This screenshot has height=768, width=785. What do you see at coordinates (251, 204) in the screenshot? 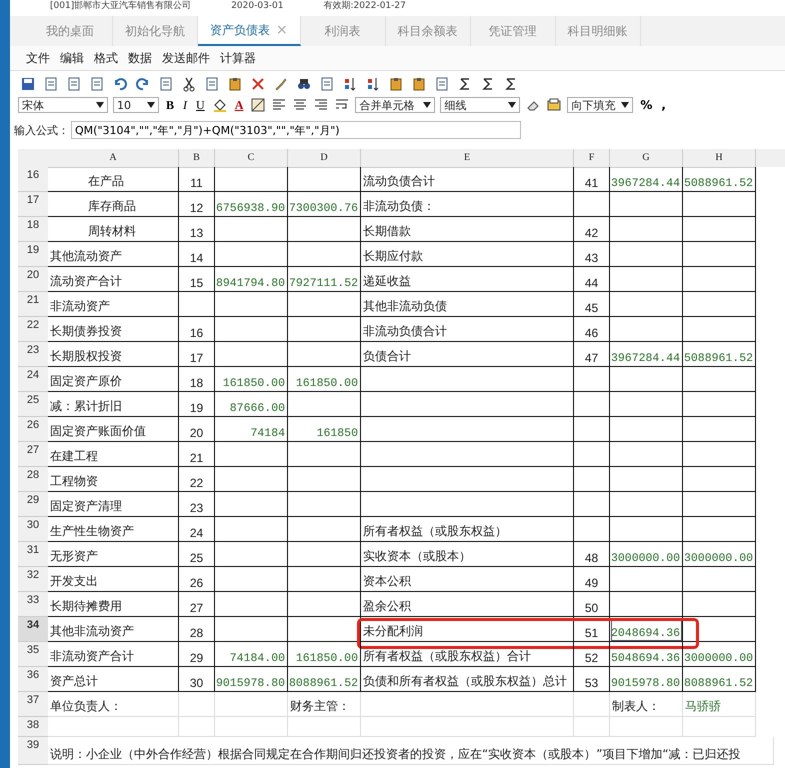
I see `table-cell: 6756938.90` at bounding box center [251, 204].